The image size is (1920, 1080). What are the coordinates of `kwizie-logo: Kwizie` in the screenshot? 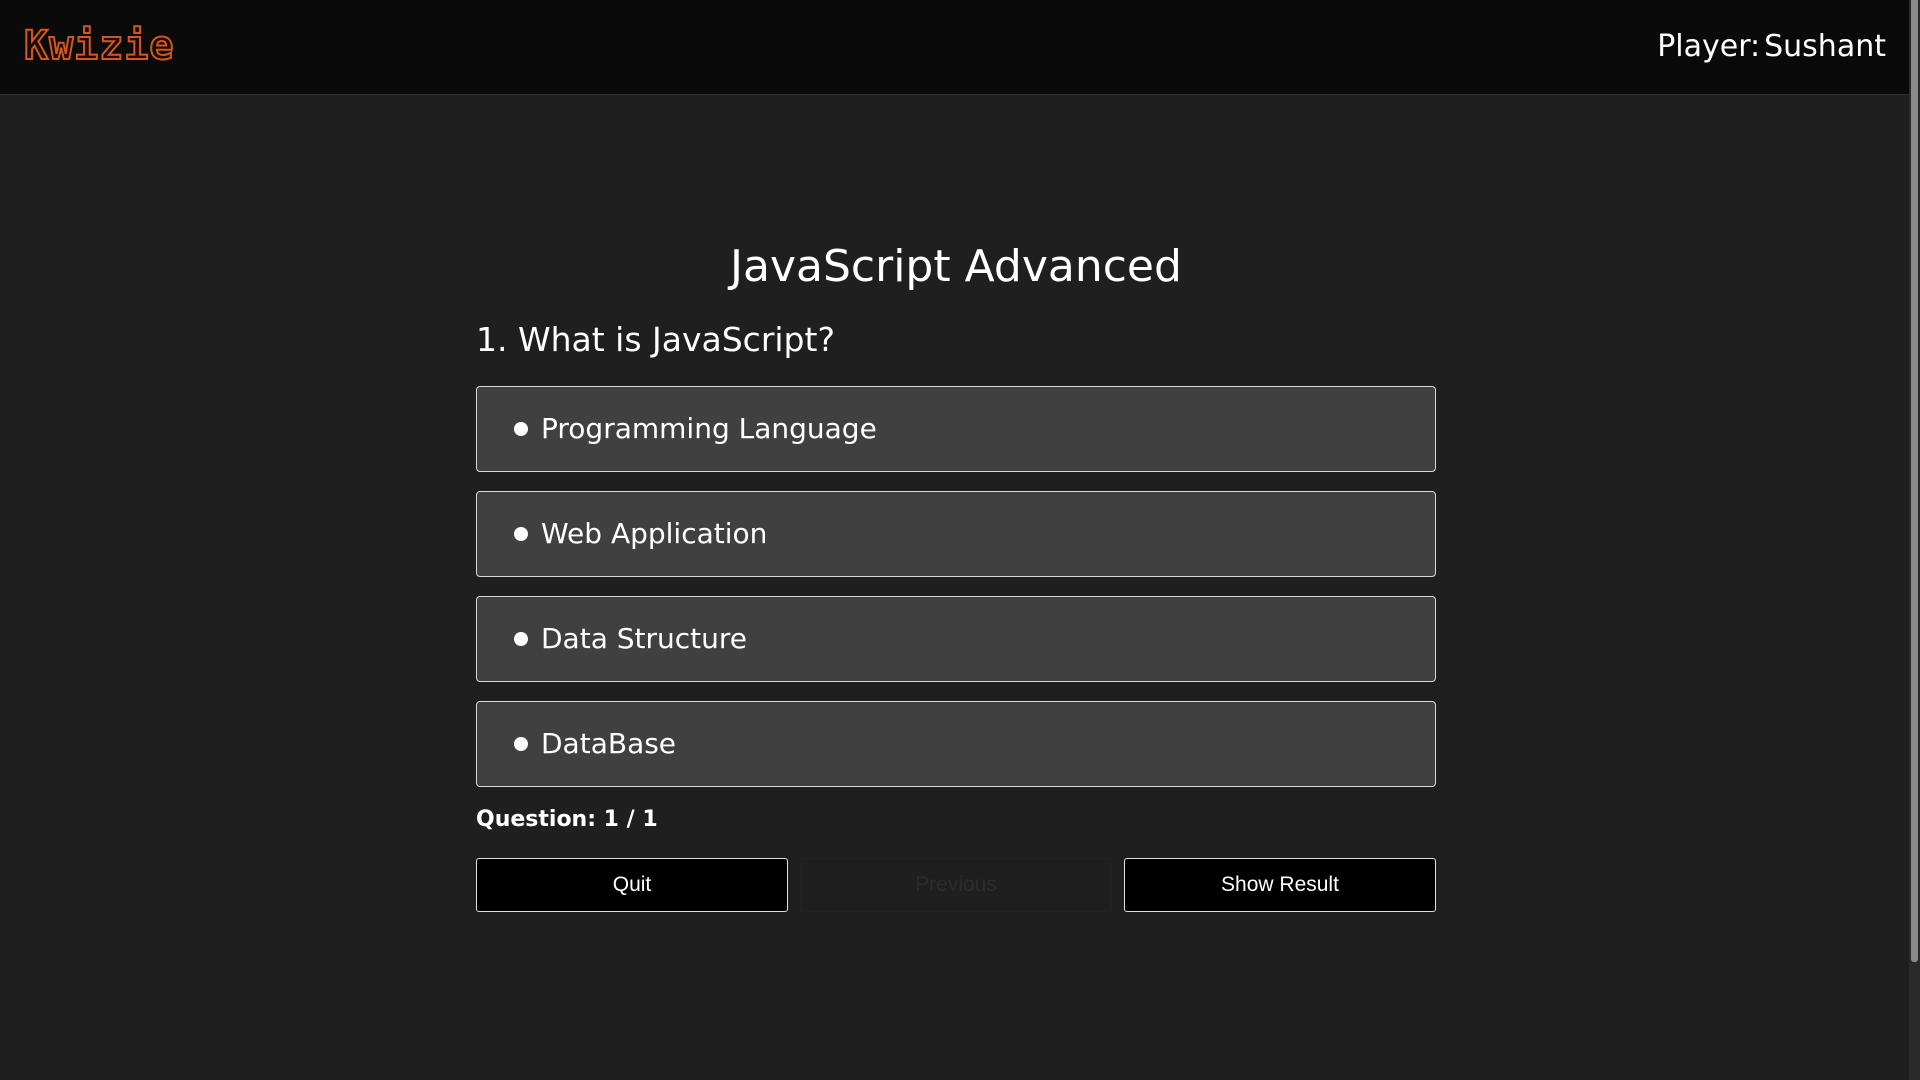 It's located at (98, 46).